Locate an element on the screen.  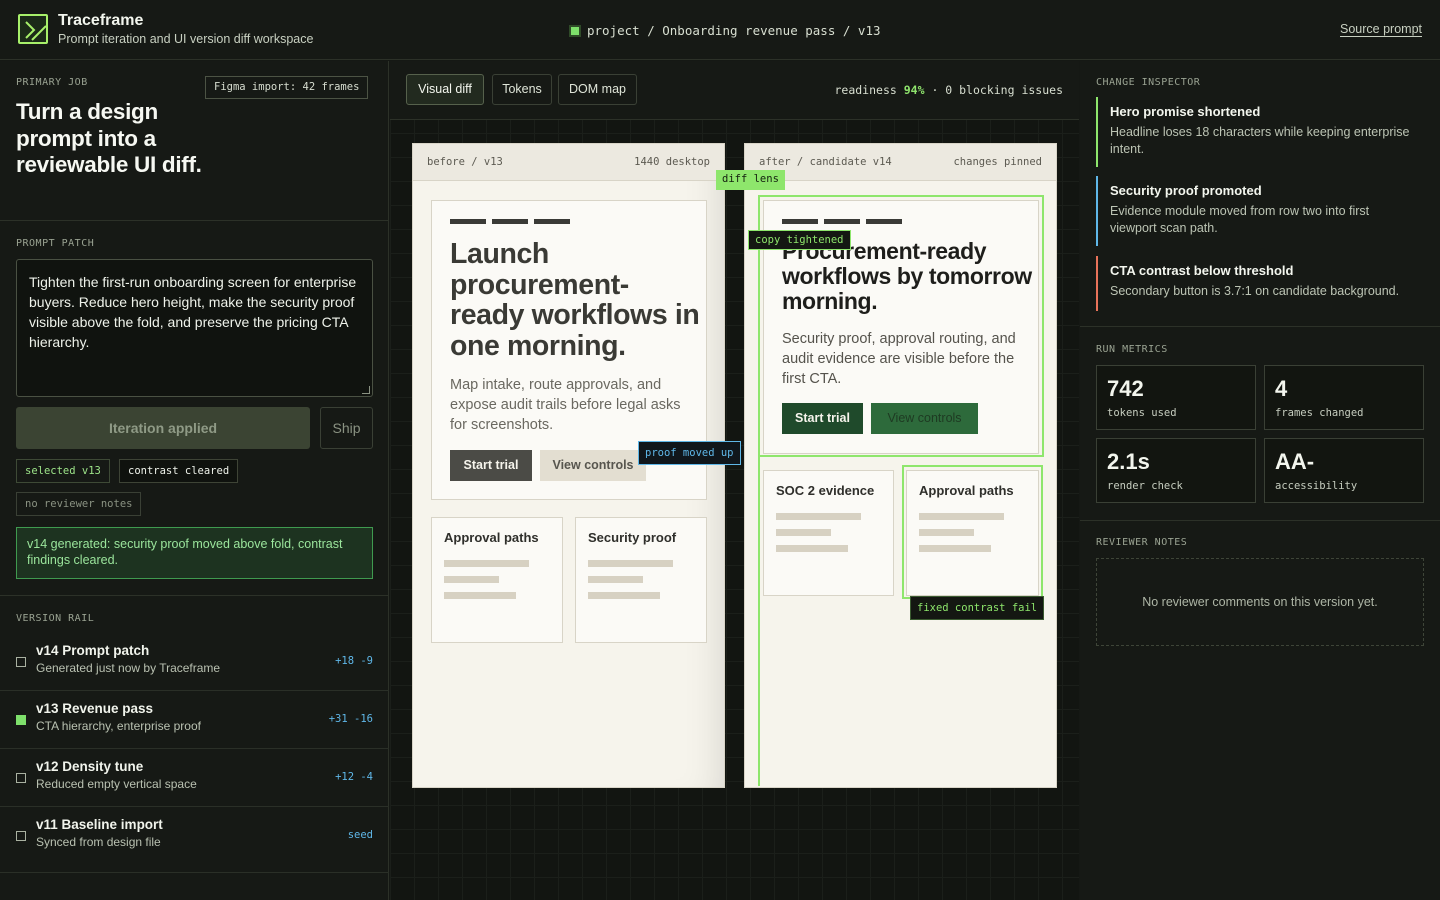
approval-change-highlight is located at coordinates (972, 532).